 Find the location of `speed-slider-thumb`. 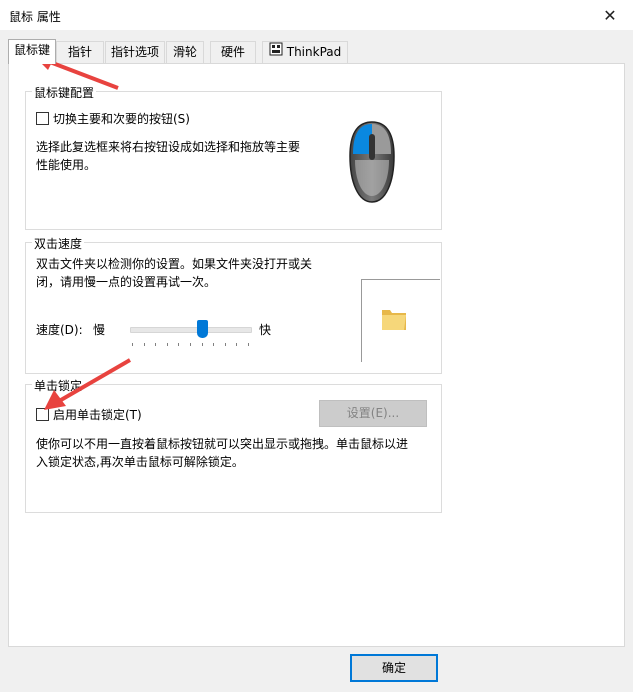

speed-slider-thumb is located at coordinates (202, 329).